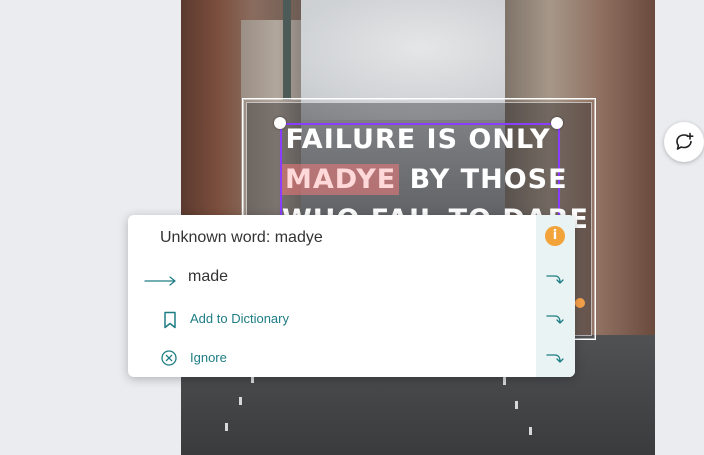 This screenshot has height=455, width=704. Describe the element at coordinates (555, 236) in the screenshot. I see `info-icon: i` at that location.